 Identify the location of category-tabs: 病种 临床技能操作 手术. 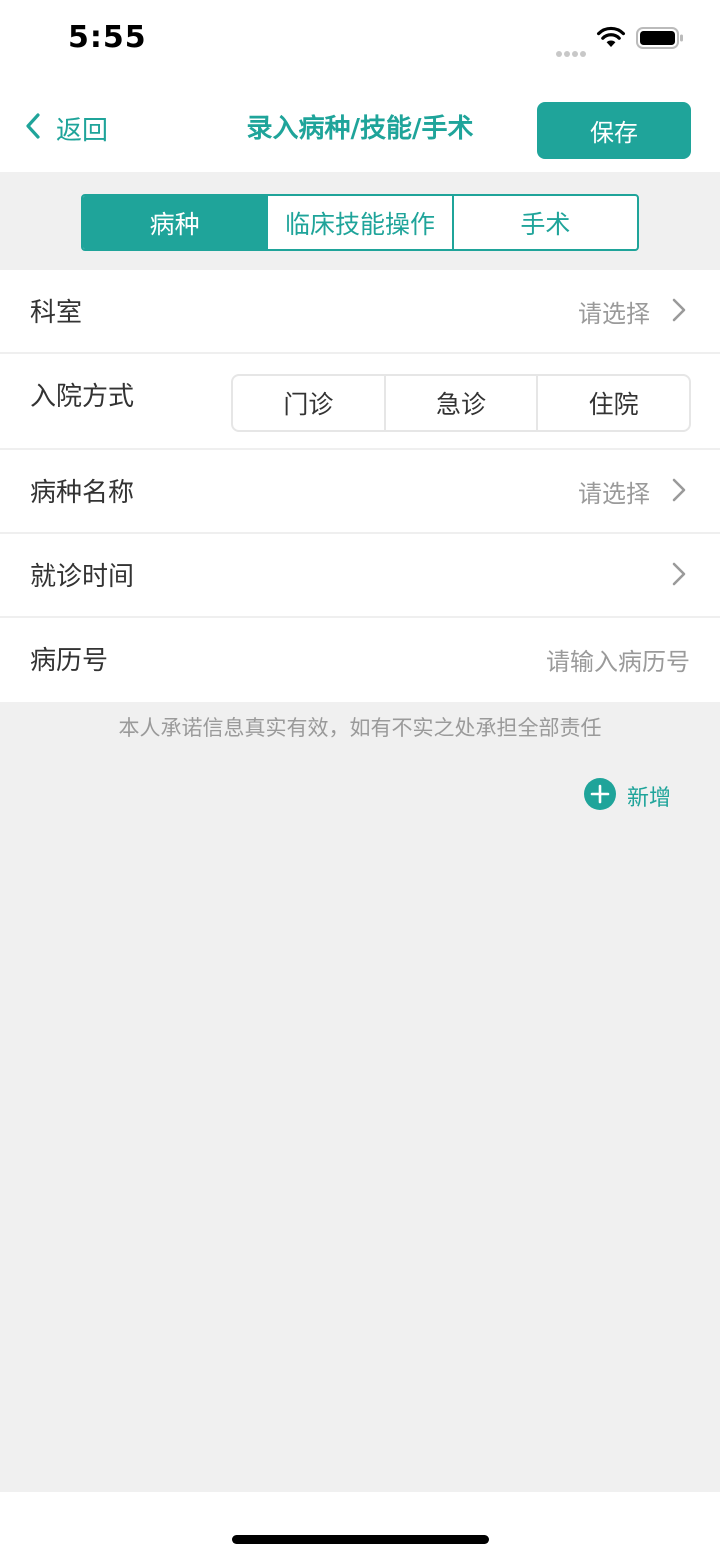
(360, 222).